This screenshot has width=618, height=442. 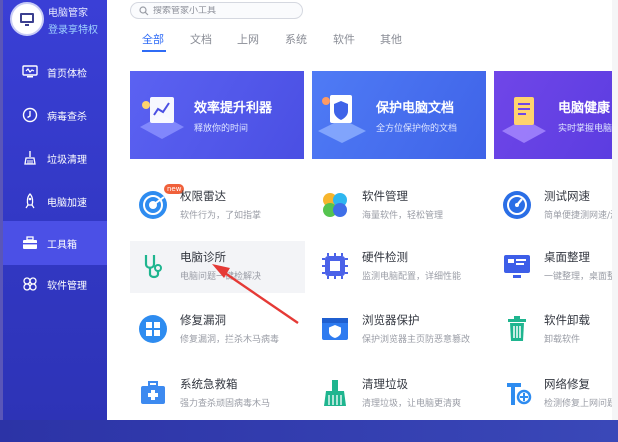 What do you see at coordinates (160, 203) in the screenshot?
I see `radar-icon: new` at bounding box center [160, 203].